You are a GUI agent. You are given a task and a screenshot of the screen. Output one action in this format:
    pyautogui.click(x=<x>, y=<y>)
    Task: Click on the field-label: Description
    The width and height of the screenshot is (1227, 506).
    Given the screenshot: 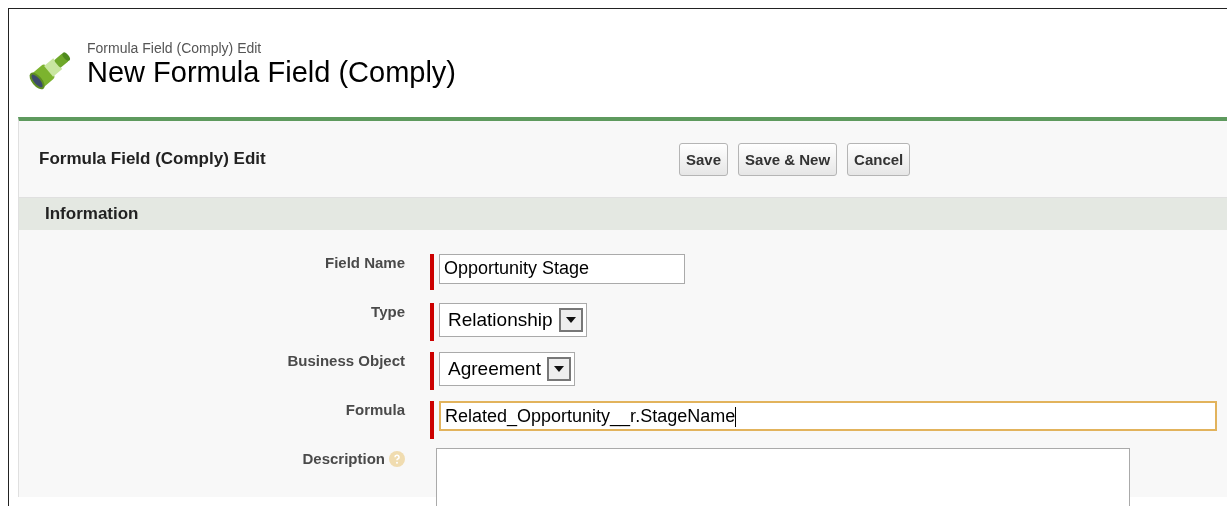 What is the action you would take?
    pyautogui.click(x=343, y=458)
    